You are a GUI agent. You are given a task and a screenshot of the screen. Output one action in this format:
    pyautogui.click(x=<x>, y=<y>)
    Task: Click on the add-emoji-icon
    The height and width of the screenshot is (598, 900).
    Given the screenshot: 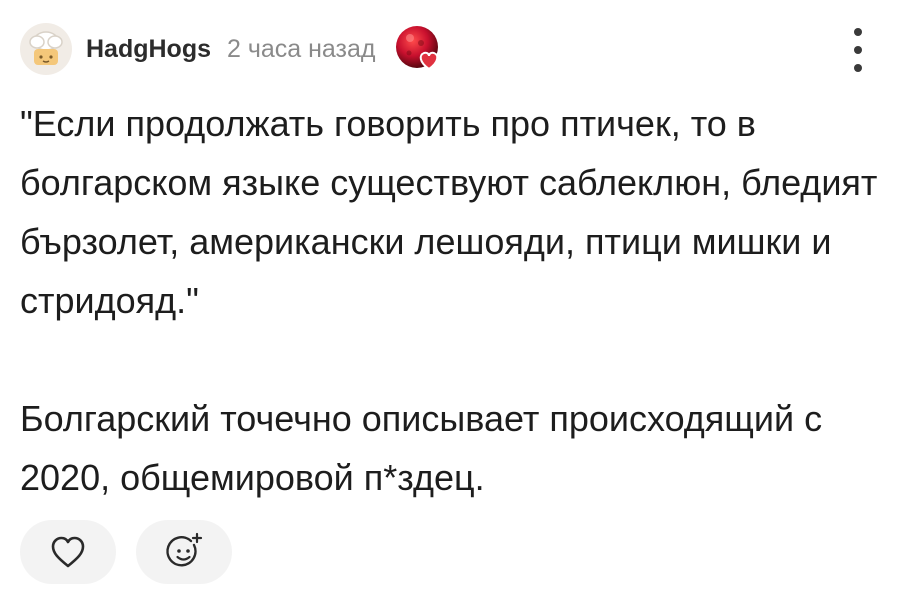 What is the action you would take?
    pyautogui.click(x=184, y=549)
    